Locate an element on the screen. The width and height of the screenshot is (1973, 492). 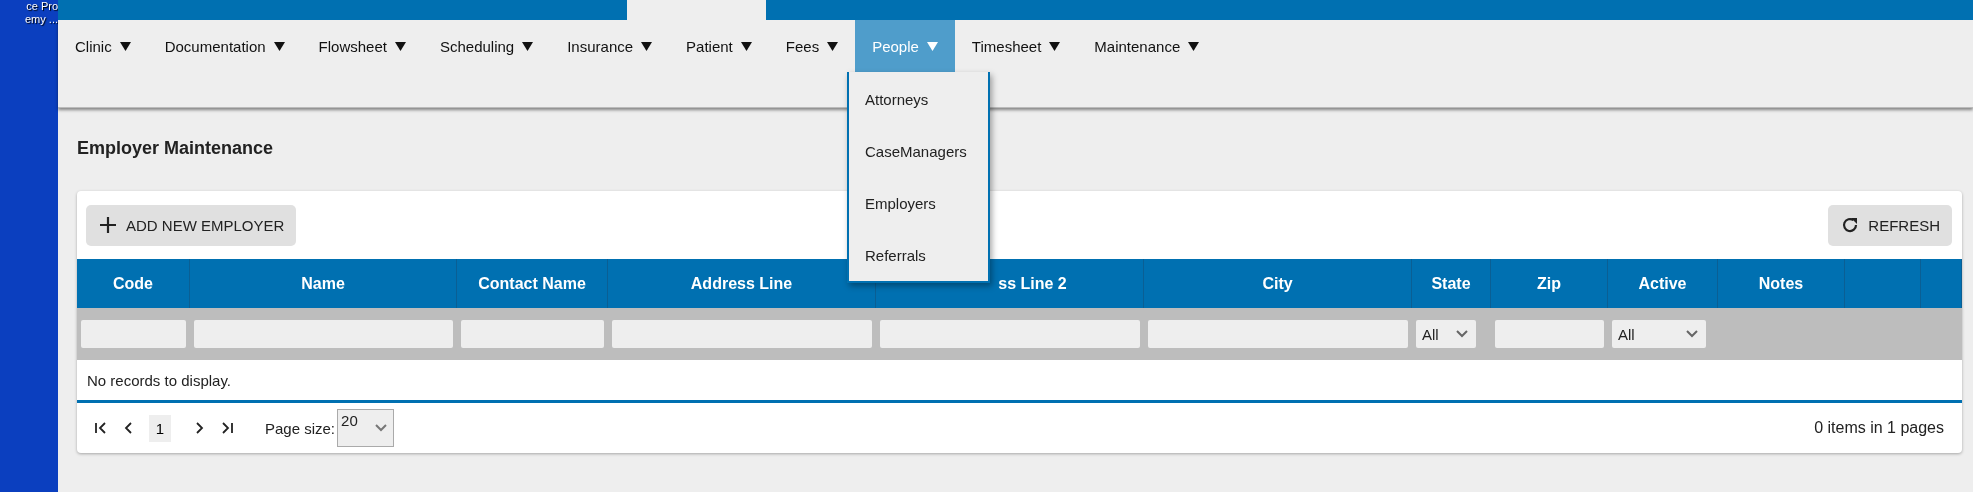
dropdown-item: CaseManagers is located at coordinates (918, 151).